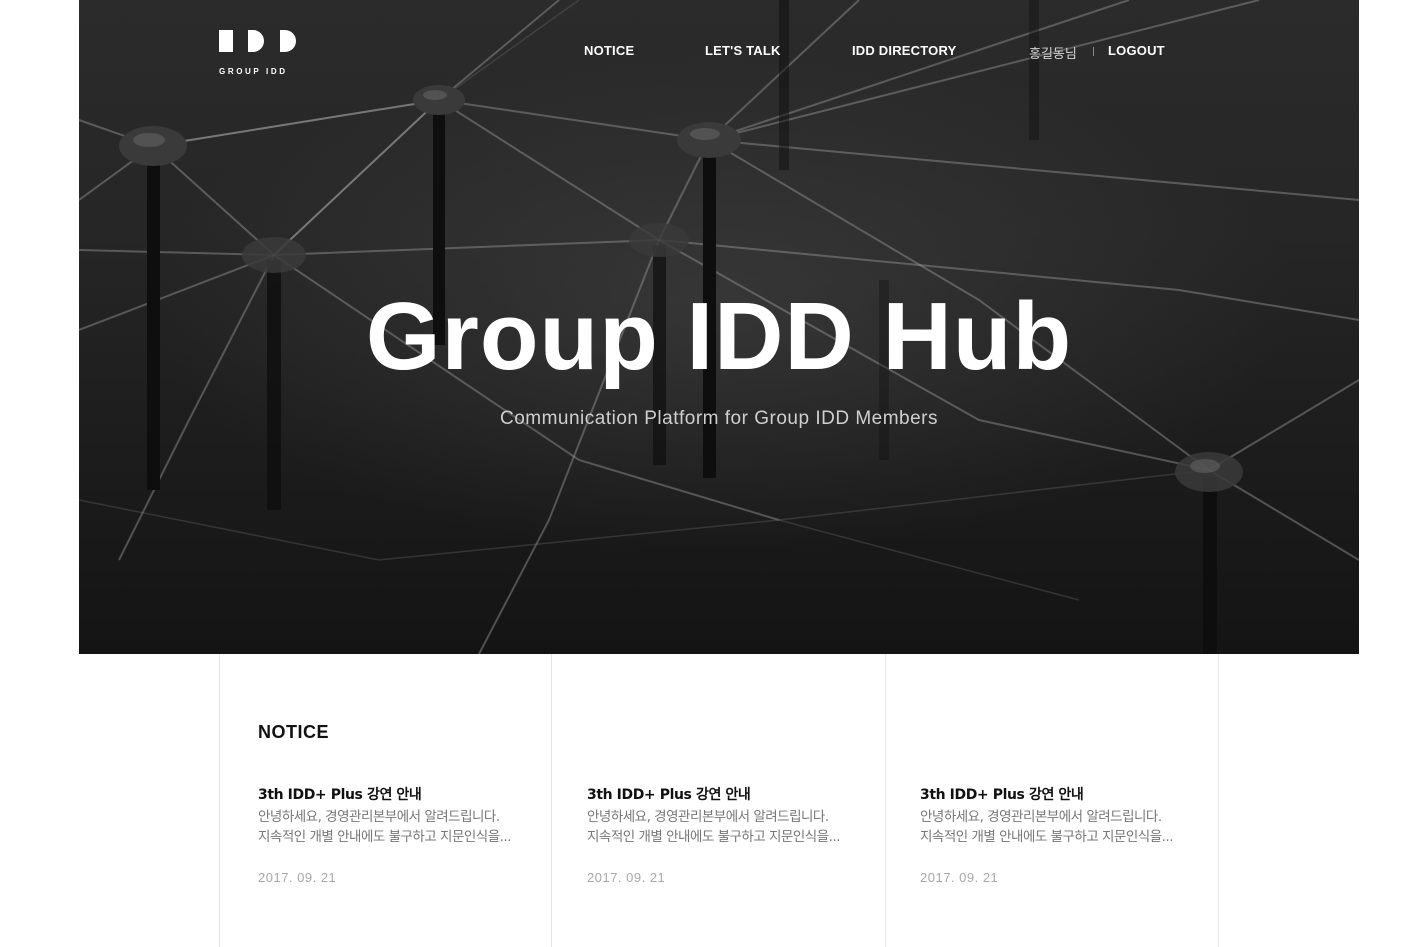  Describe the element at coordinates (1053, 54) in the screenshot. I see `user-name: 홍길동님` at that location.